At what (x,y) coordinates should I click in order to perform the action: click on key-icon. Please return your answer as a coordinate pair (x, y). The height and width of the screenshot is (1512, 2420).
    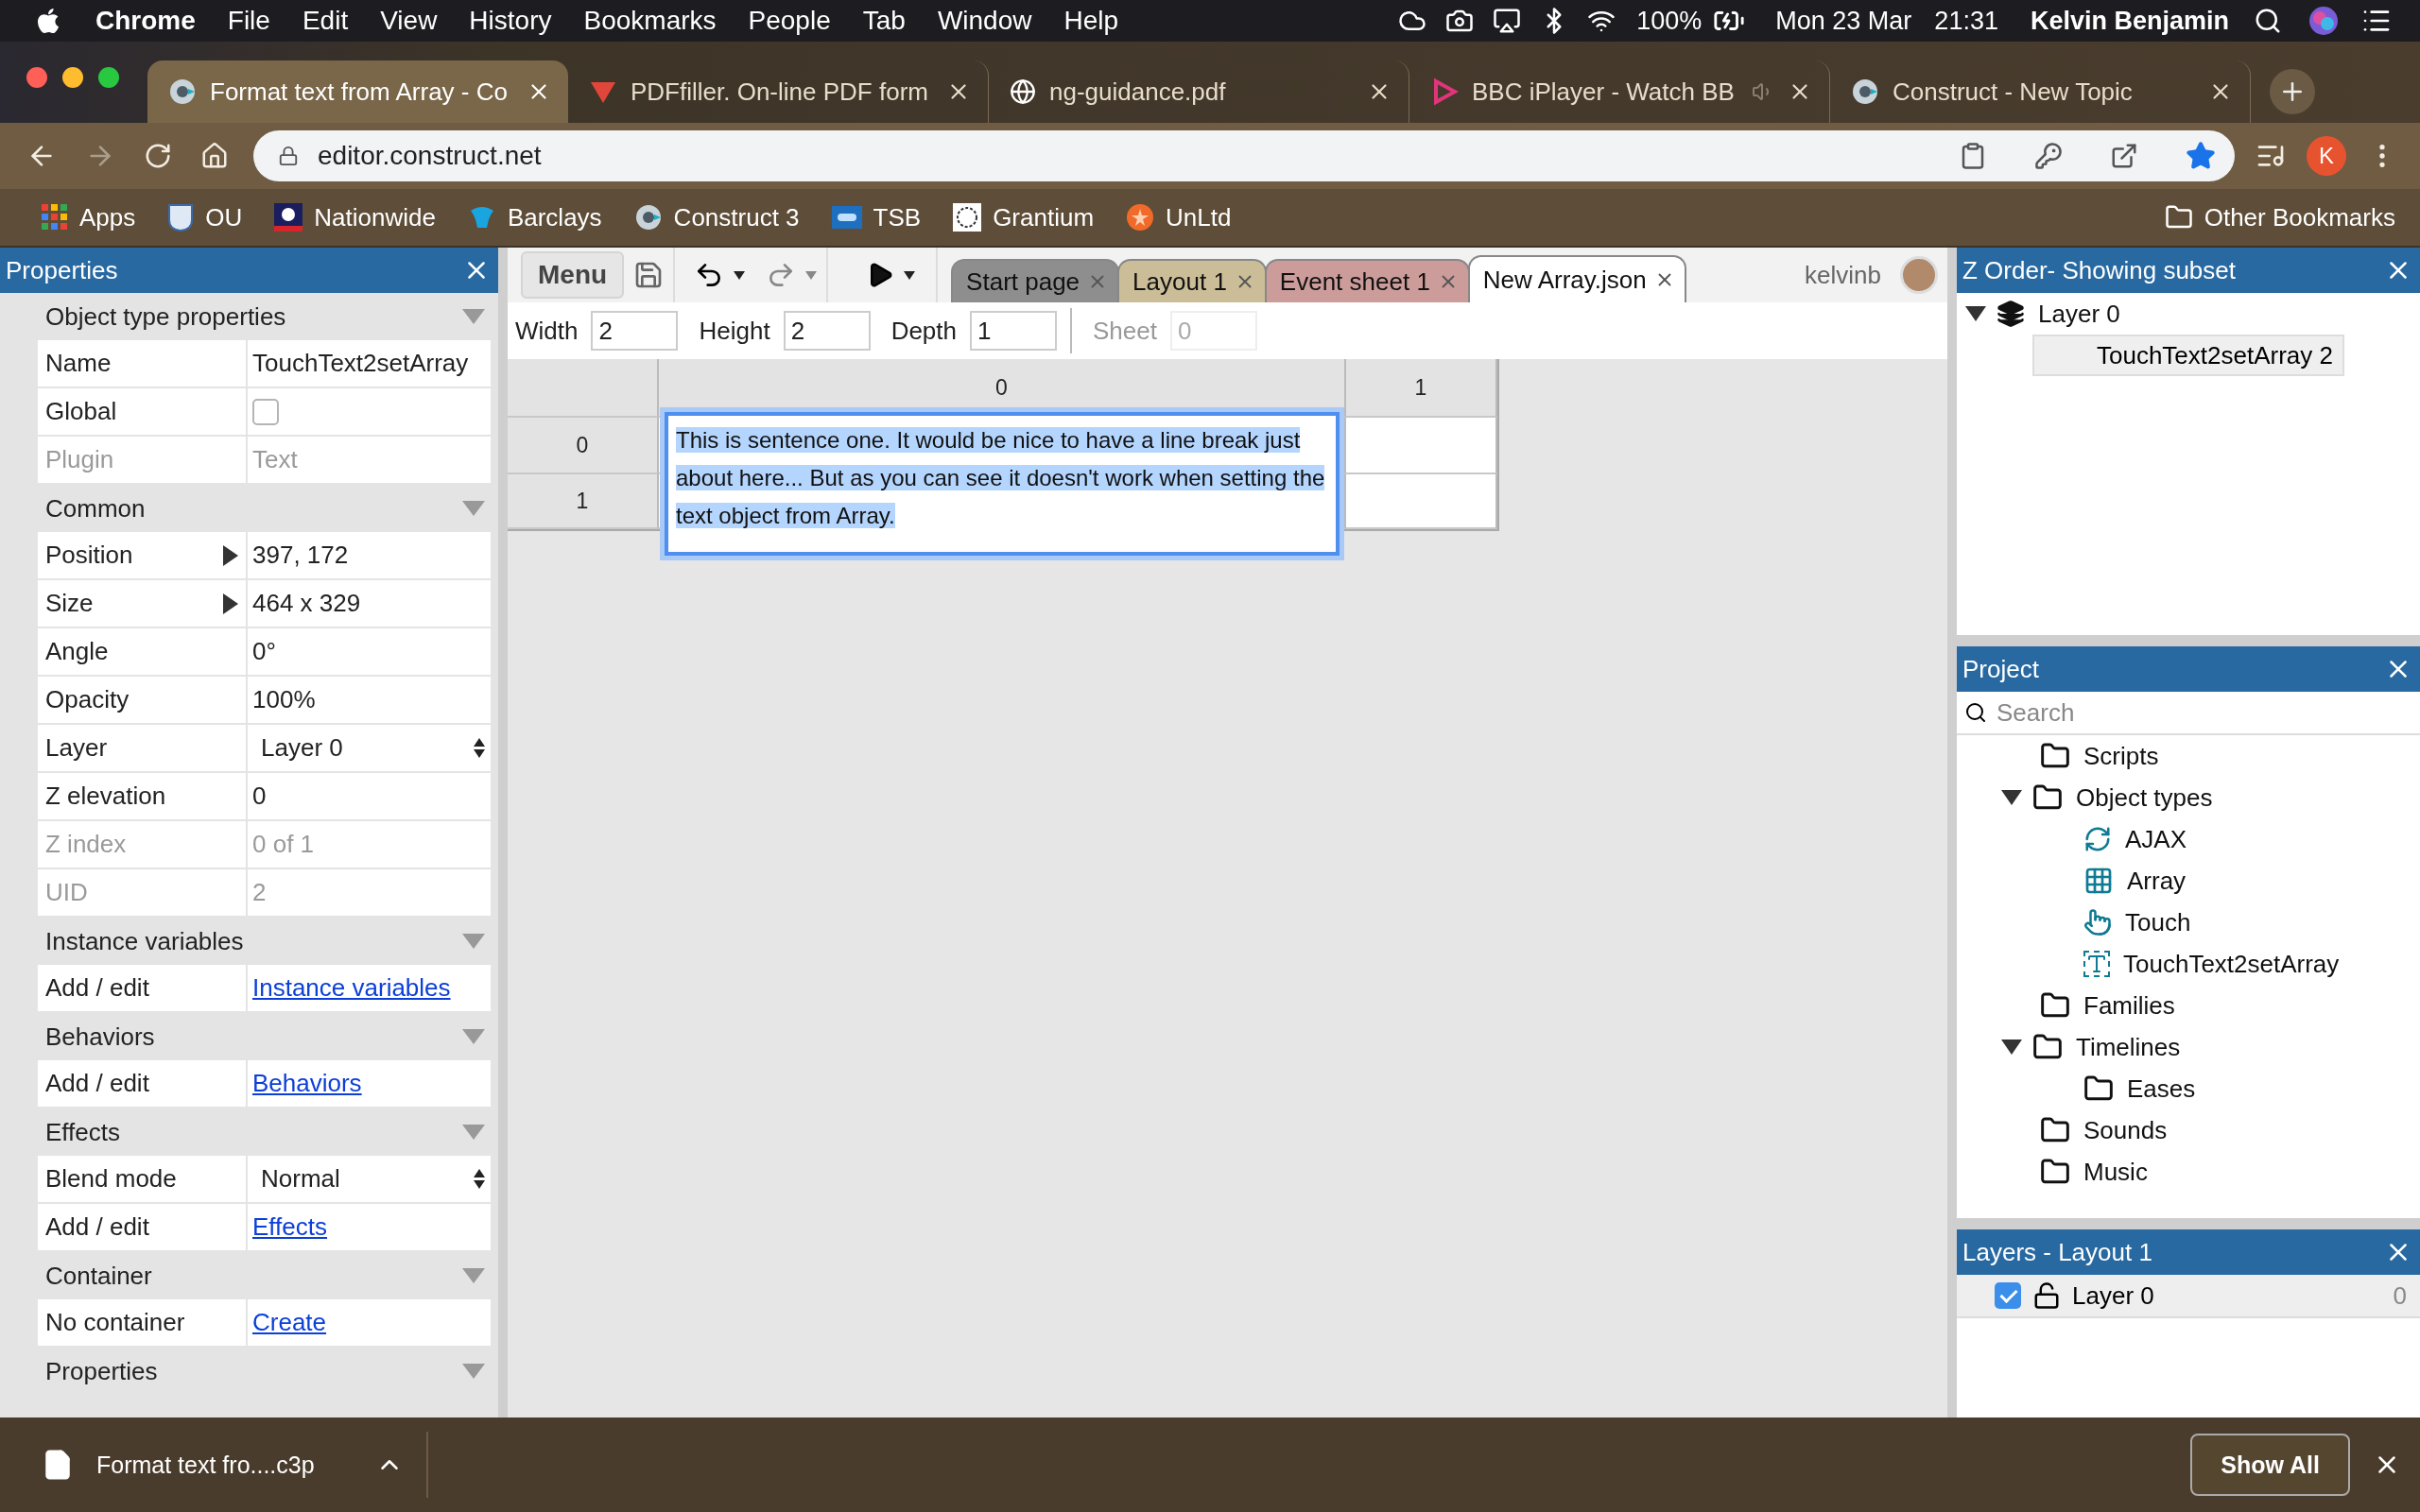
    Looking at the image, I should click on (2048, 156).